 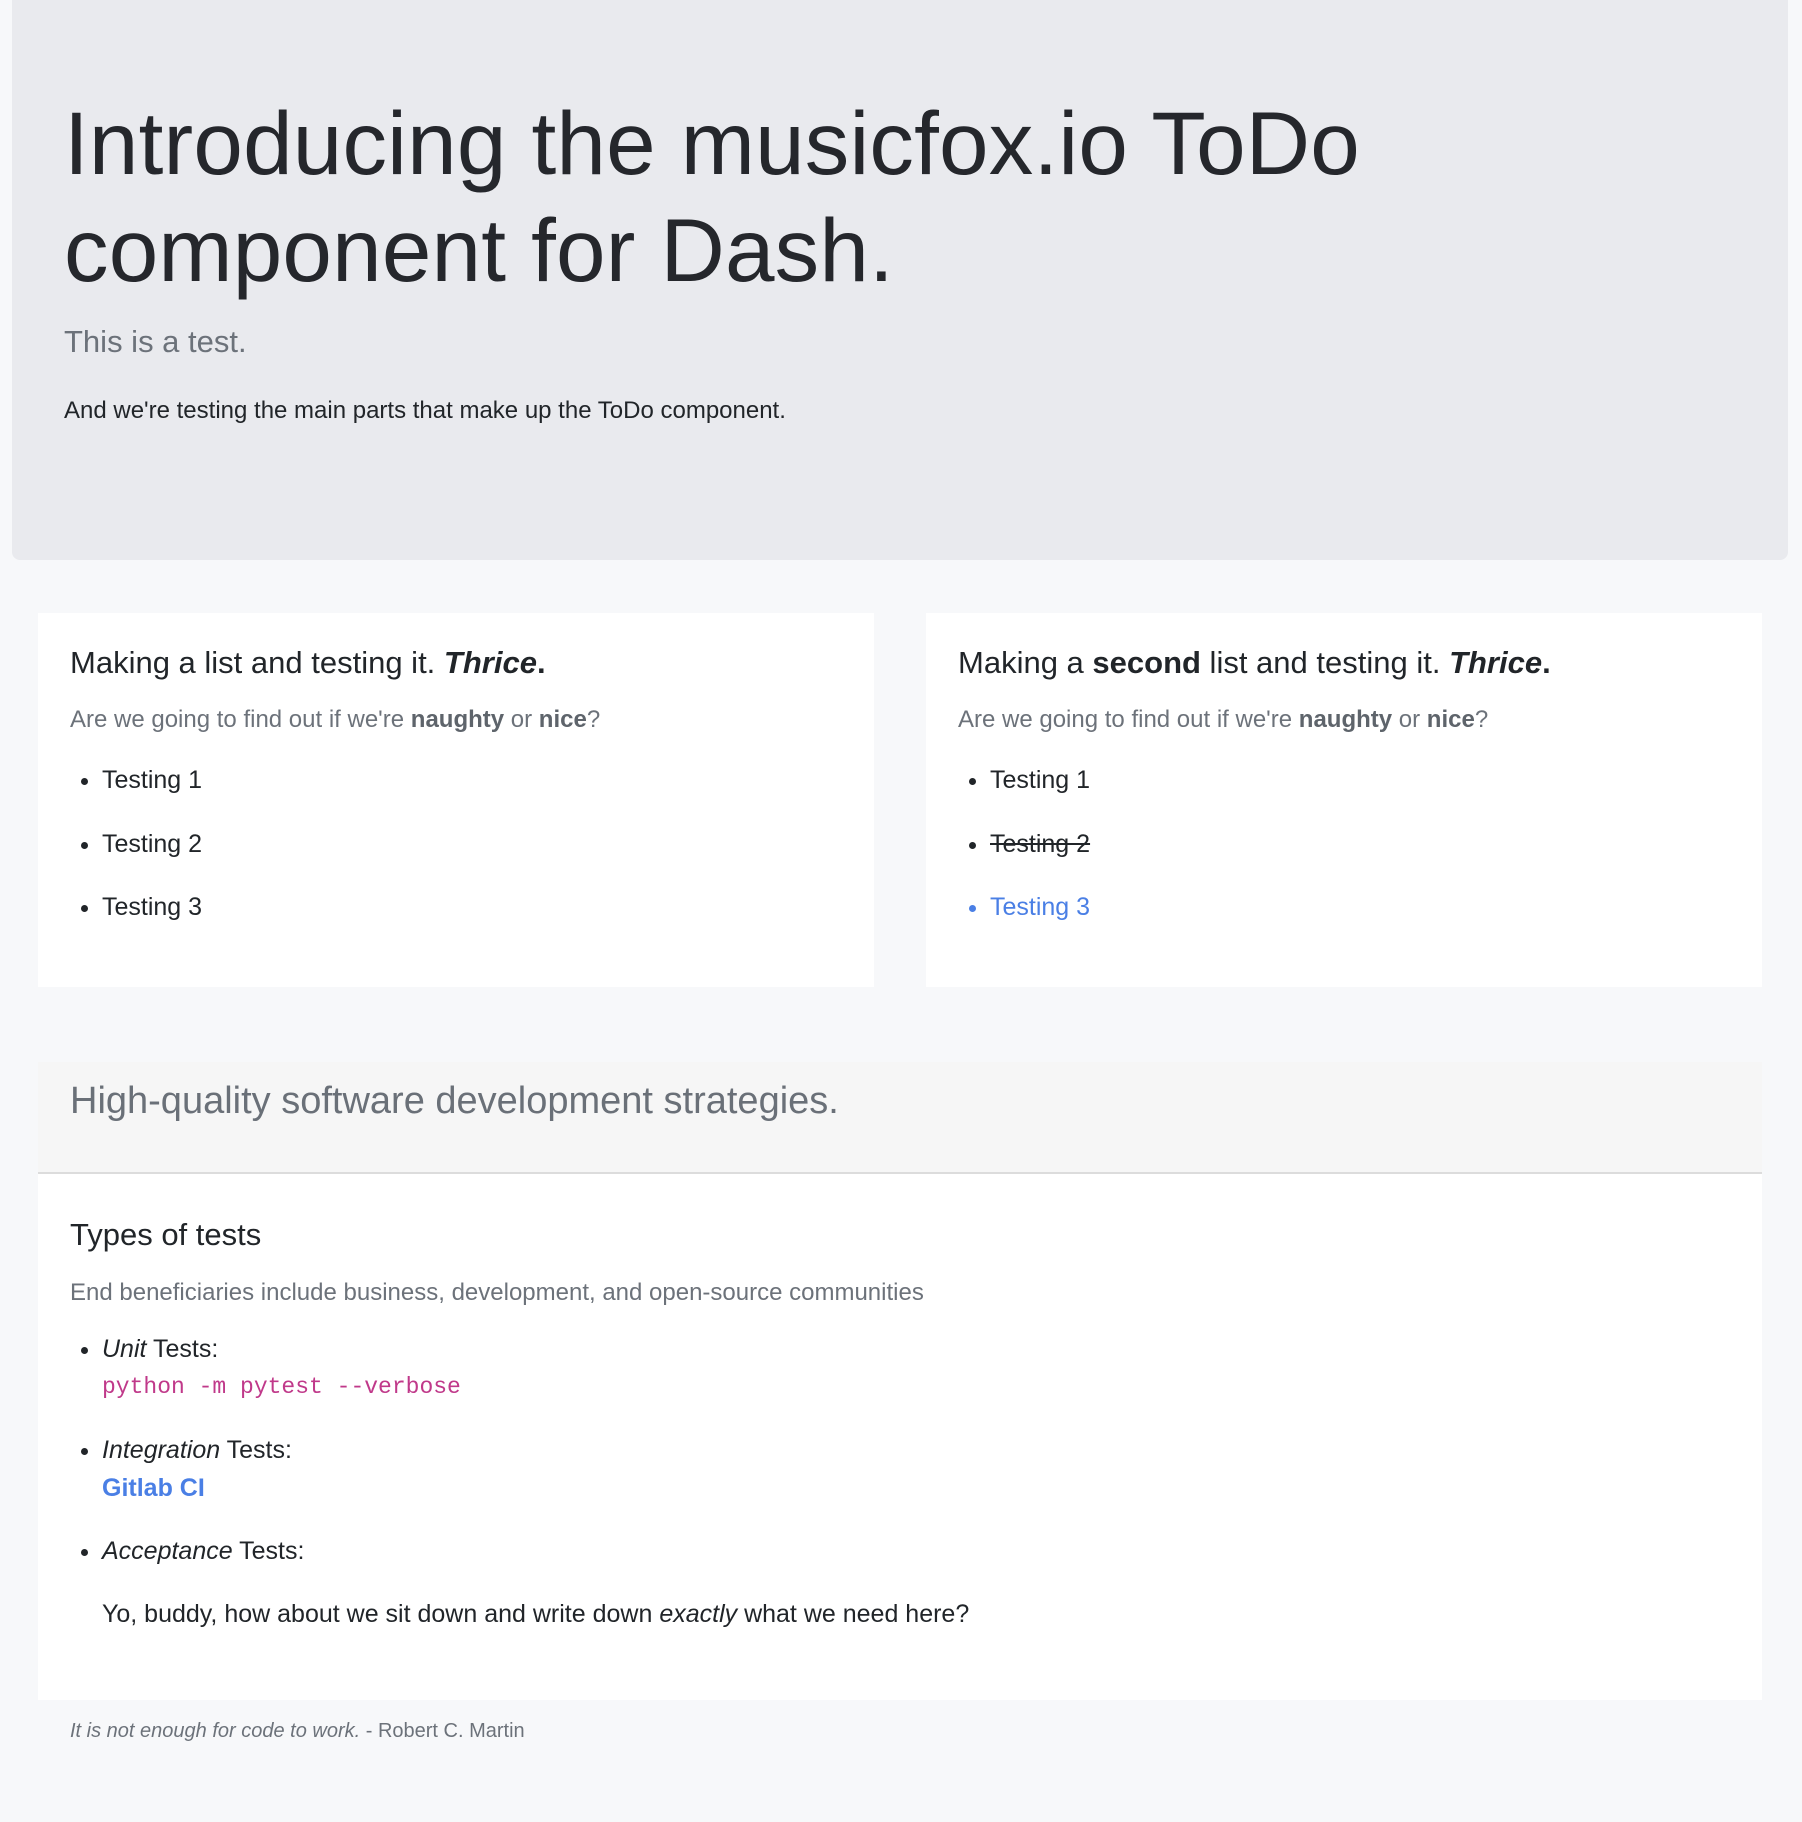 I want to click on acceptance-tests-em: Acceptance, so click(x=167, y=1551).